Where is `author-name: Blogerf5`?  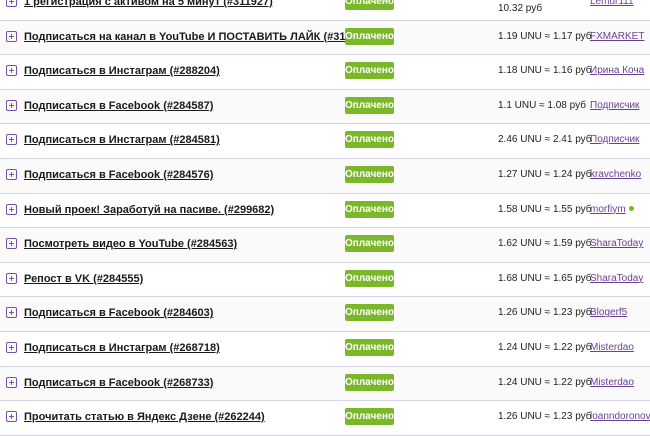
author-name: Blogerf5 is located at coordinates (609, 313).